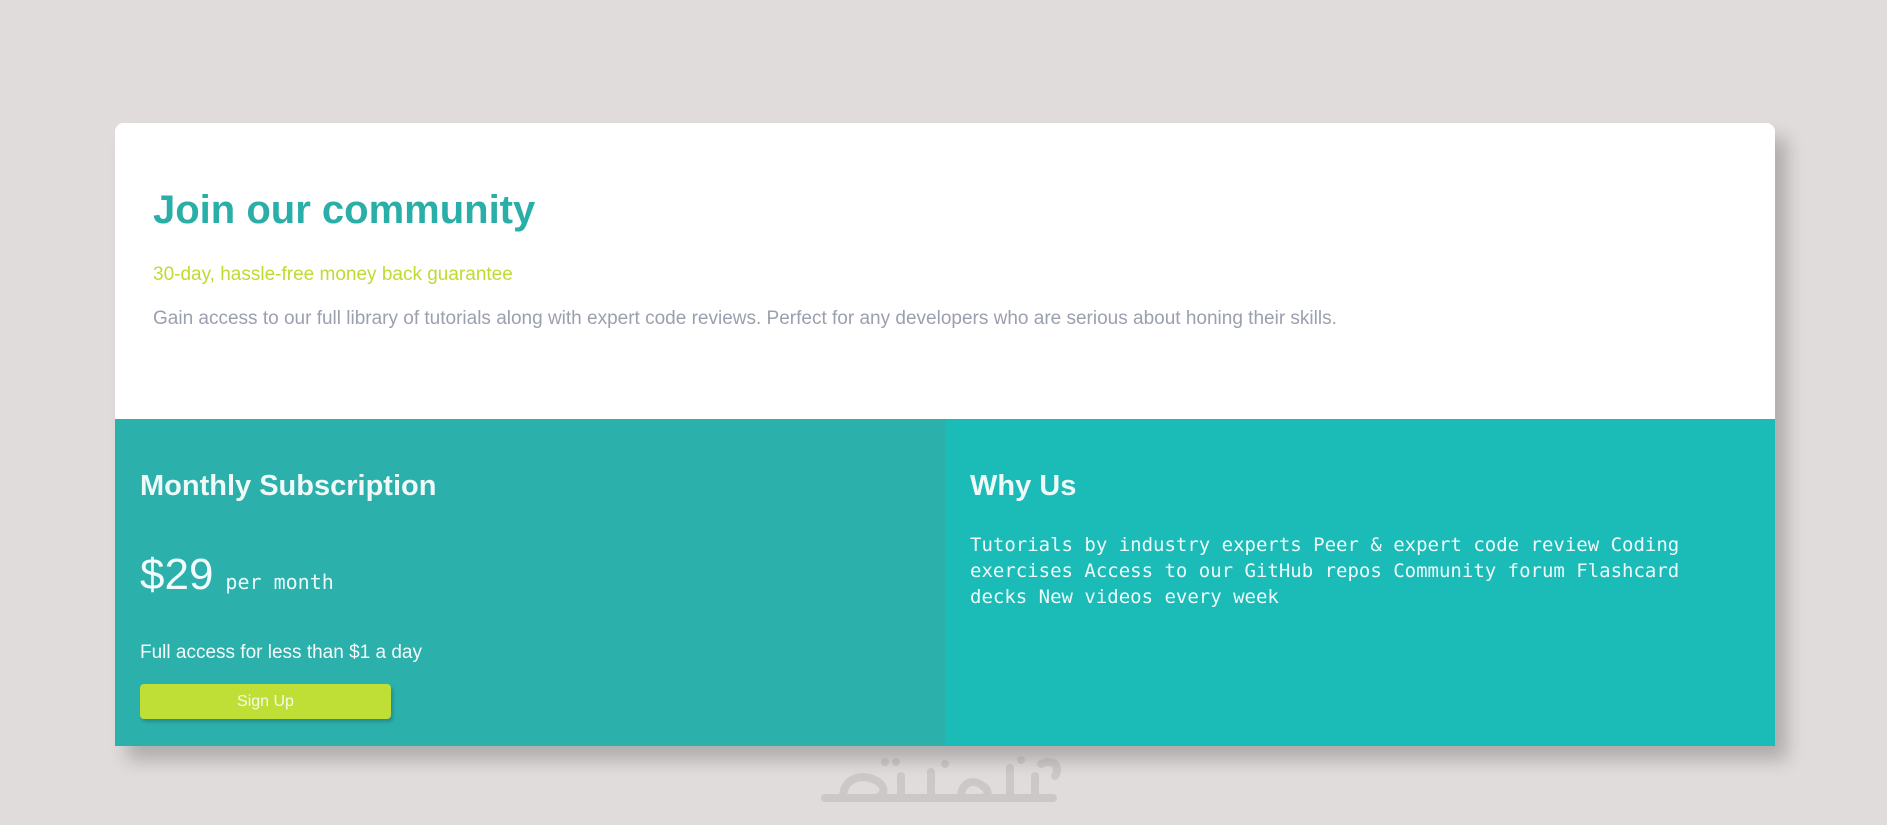 The width and height of the screenshot is (1887, 825). I want to click on access-description: Full access for less than $1 a day, so click(281, 652).